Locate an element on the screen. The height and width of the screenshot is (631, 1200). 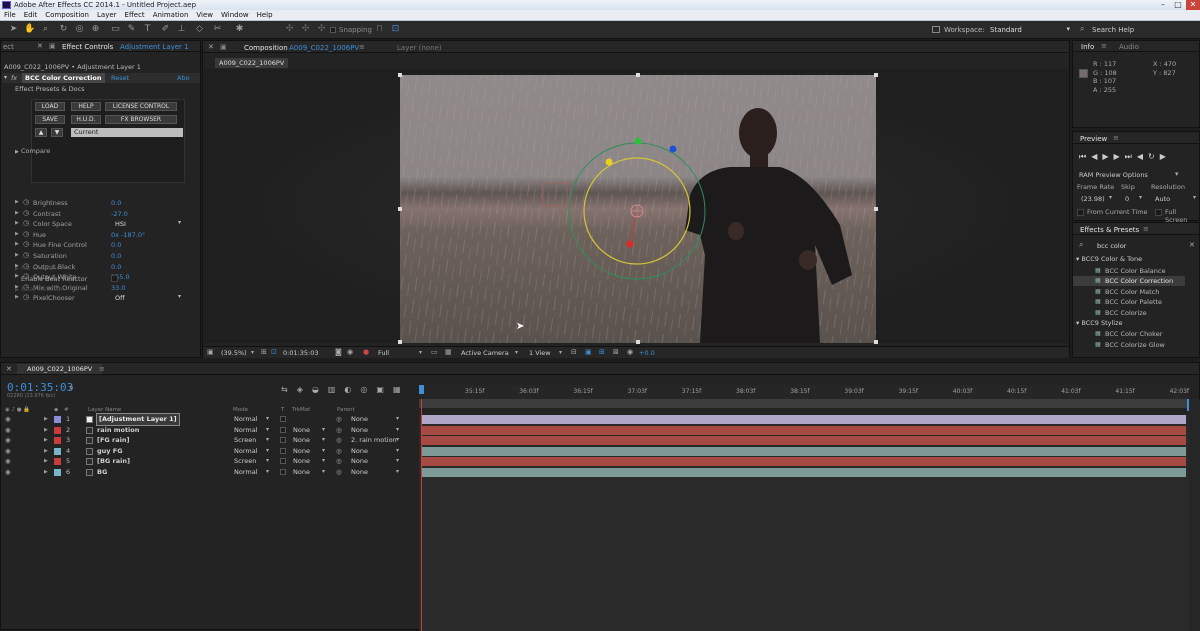
selection-tool-icon: ➤ is located at coordinates (13, 29).